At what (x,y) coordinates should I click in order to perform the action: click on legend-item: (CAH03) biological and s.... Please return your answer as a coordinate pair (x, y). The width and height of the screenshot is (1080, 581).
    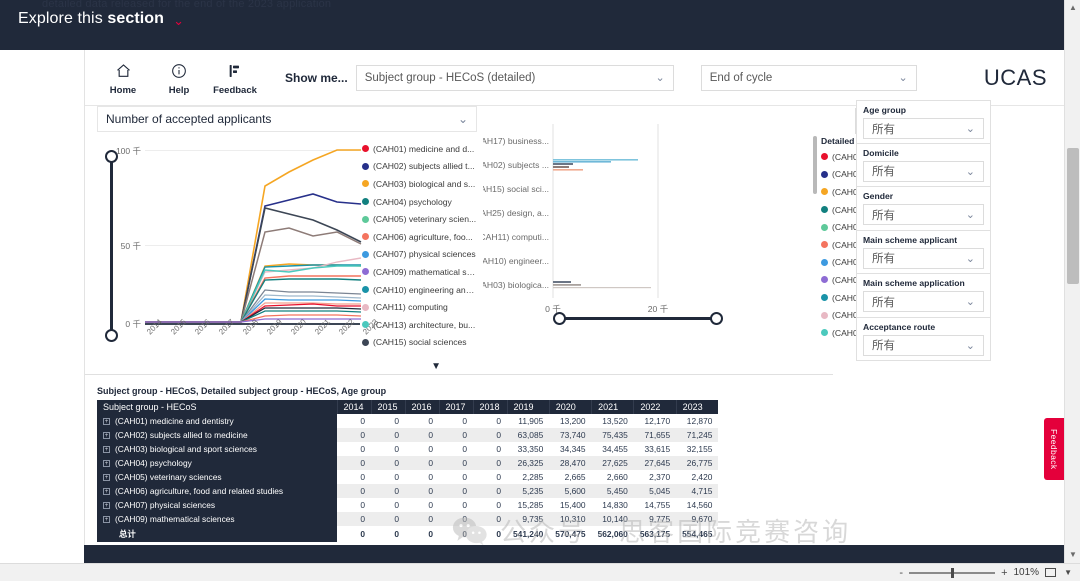
    Looking at the image, I should click on (419, 184).